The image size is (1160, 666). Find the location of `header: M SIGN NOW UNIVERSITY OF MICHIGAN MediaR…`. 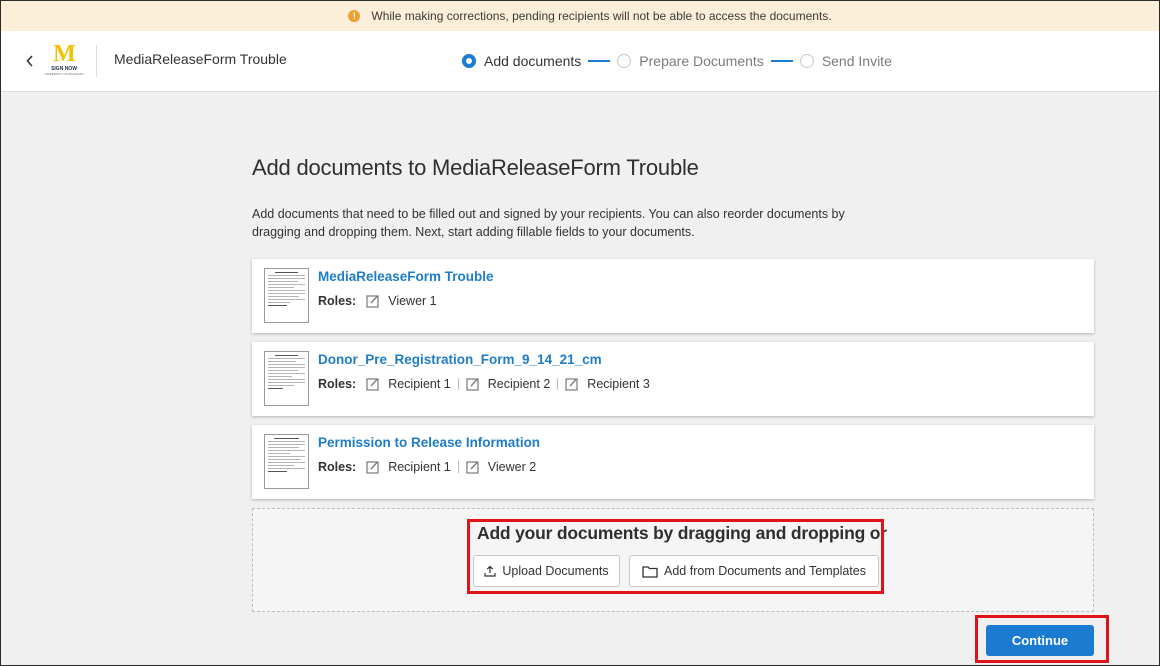

header: M SIGN NOW UNIVERSITY OF MICHIGAN MediaR… is located at coordinates (580, 61).